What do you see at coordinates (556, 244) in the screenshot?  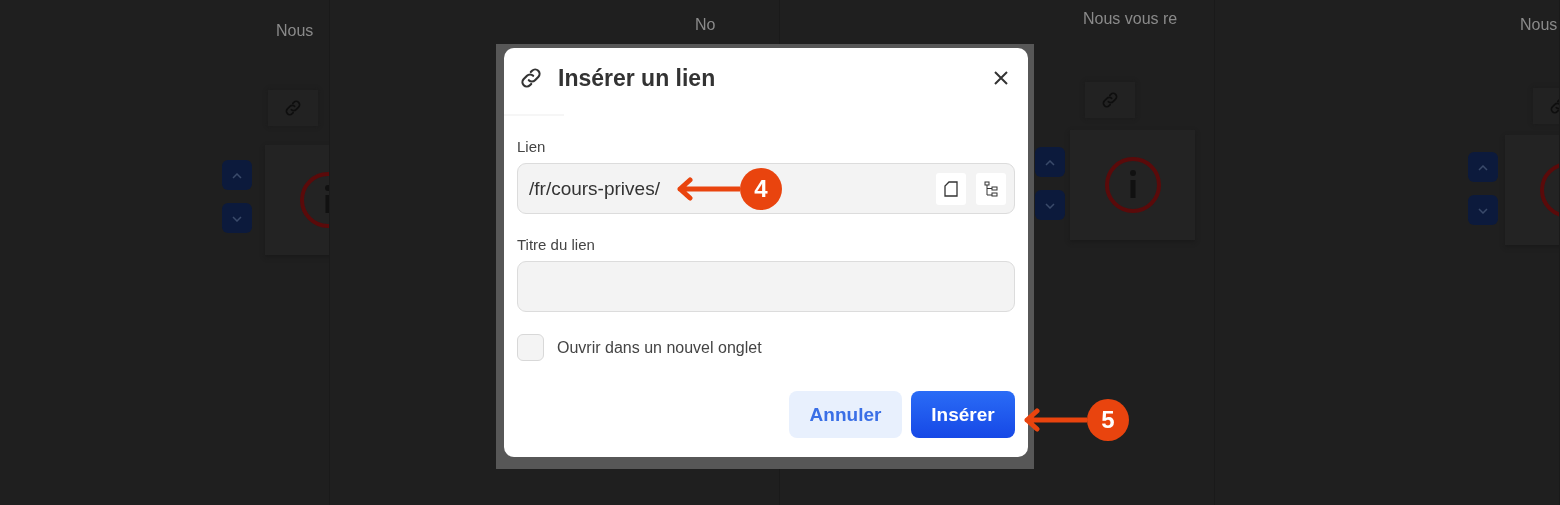 I see `field-label: Titre du lien` at bounding box center [556, 244].